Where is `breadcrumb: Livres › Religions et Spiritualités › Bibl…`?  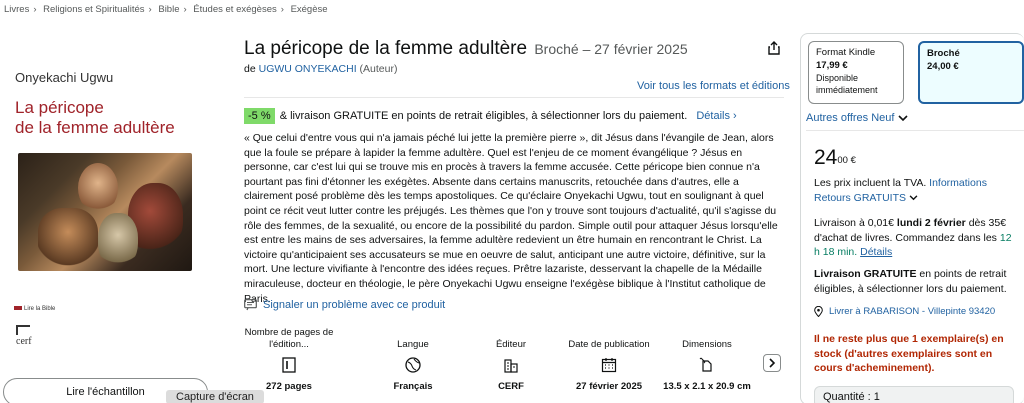
breadcrumb: Livres › Religions et Spiritualités › Bibl… is located at coordinates (166, 9).